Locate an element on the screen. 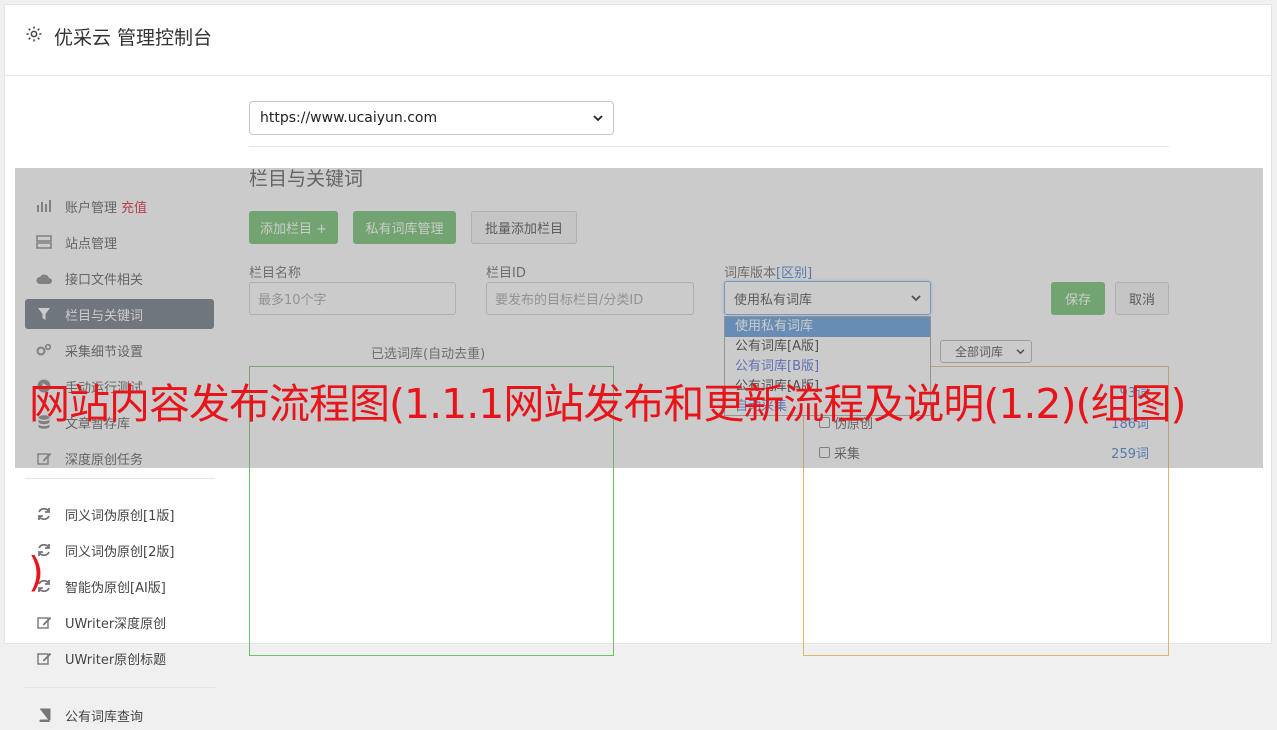 The width and height of the screenshot is (1277, 730). sidebar-item-label: 同义词伪原创[1版] is located at coordinates (120, 516).